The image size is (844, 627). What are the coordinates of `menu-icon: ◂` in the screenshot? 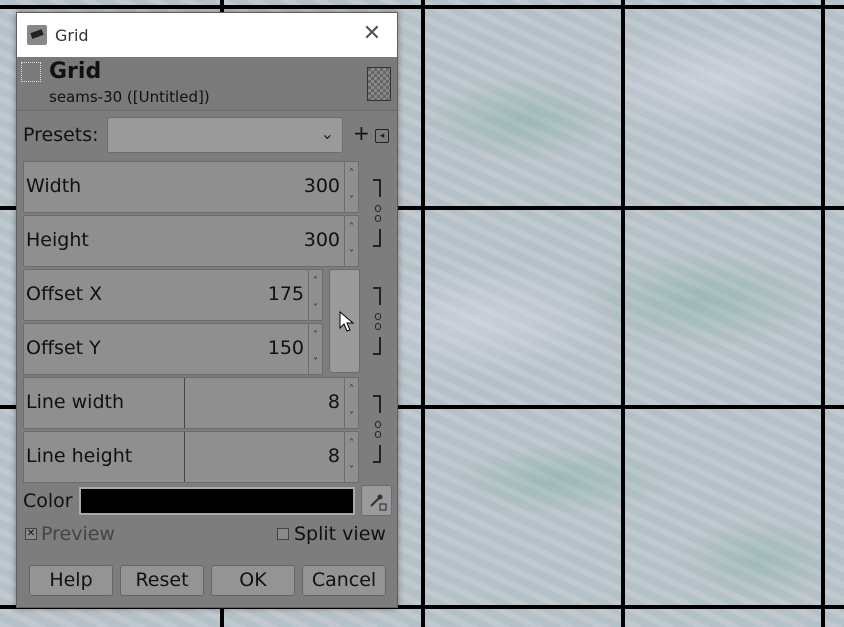 It's located at (382, 136).